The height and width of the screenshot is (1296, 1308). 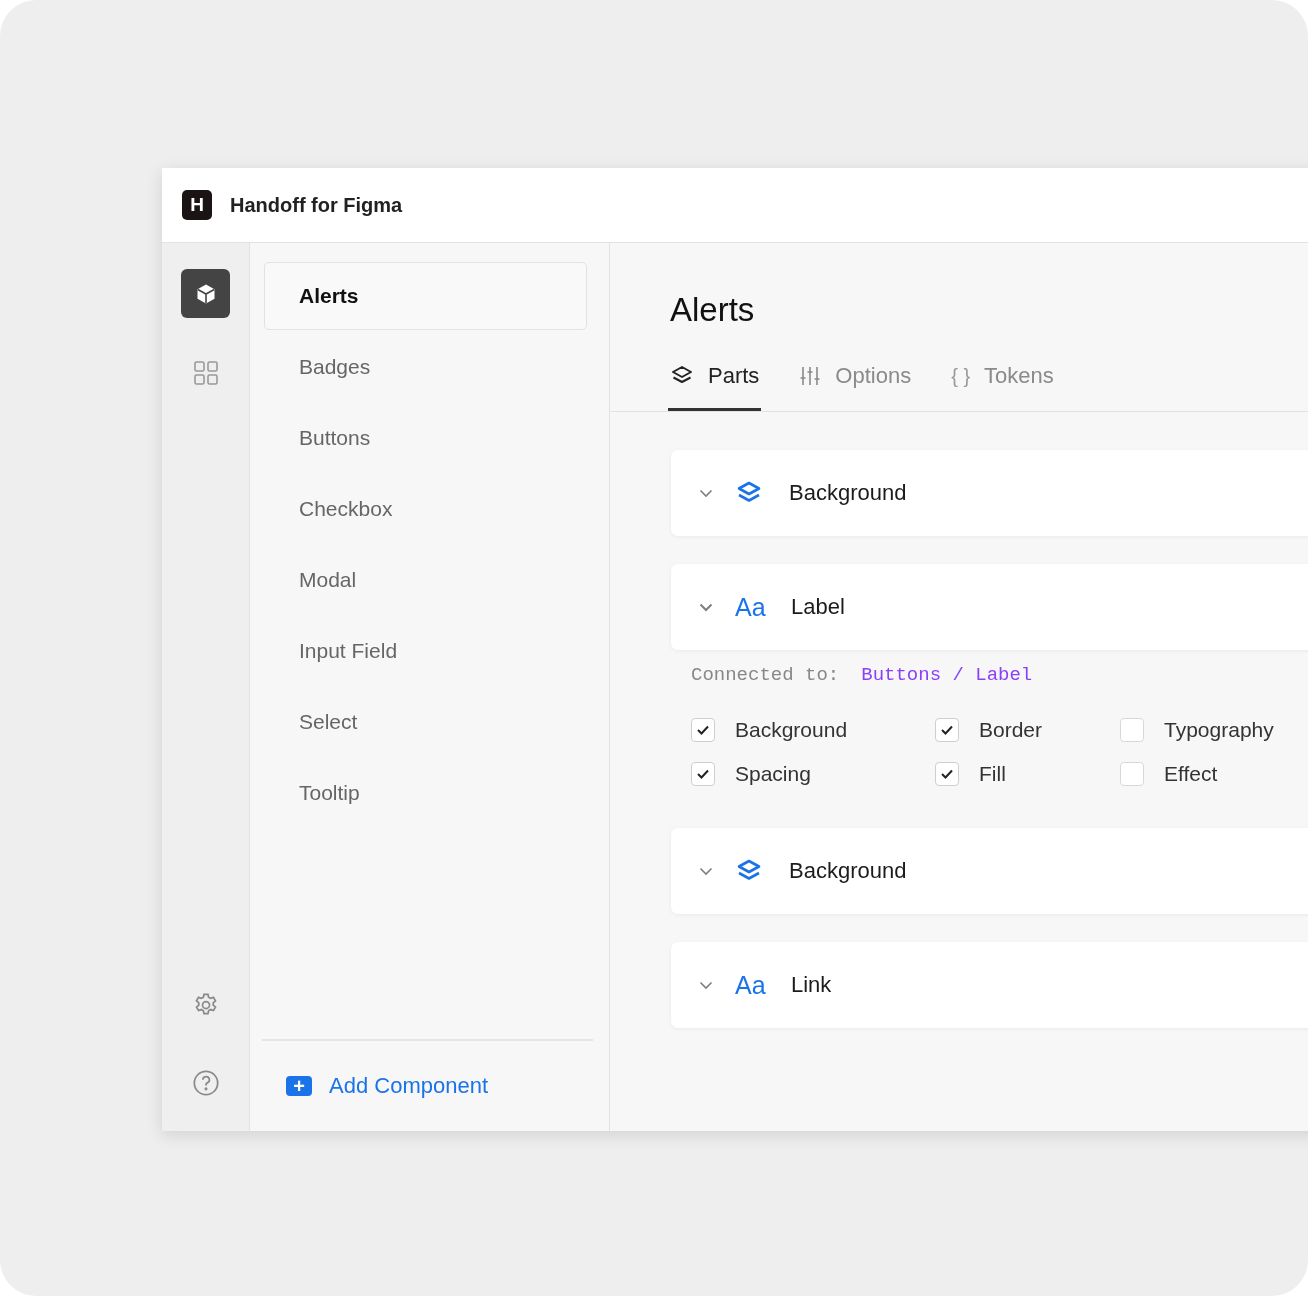 I want to click on window-title: Handoff for Figma, so click(x=316, y=205).